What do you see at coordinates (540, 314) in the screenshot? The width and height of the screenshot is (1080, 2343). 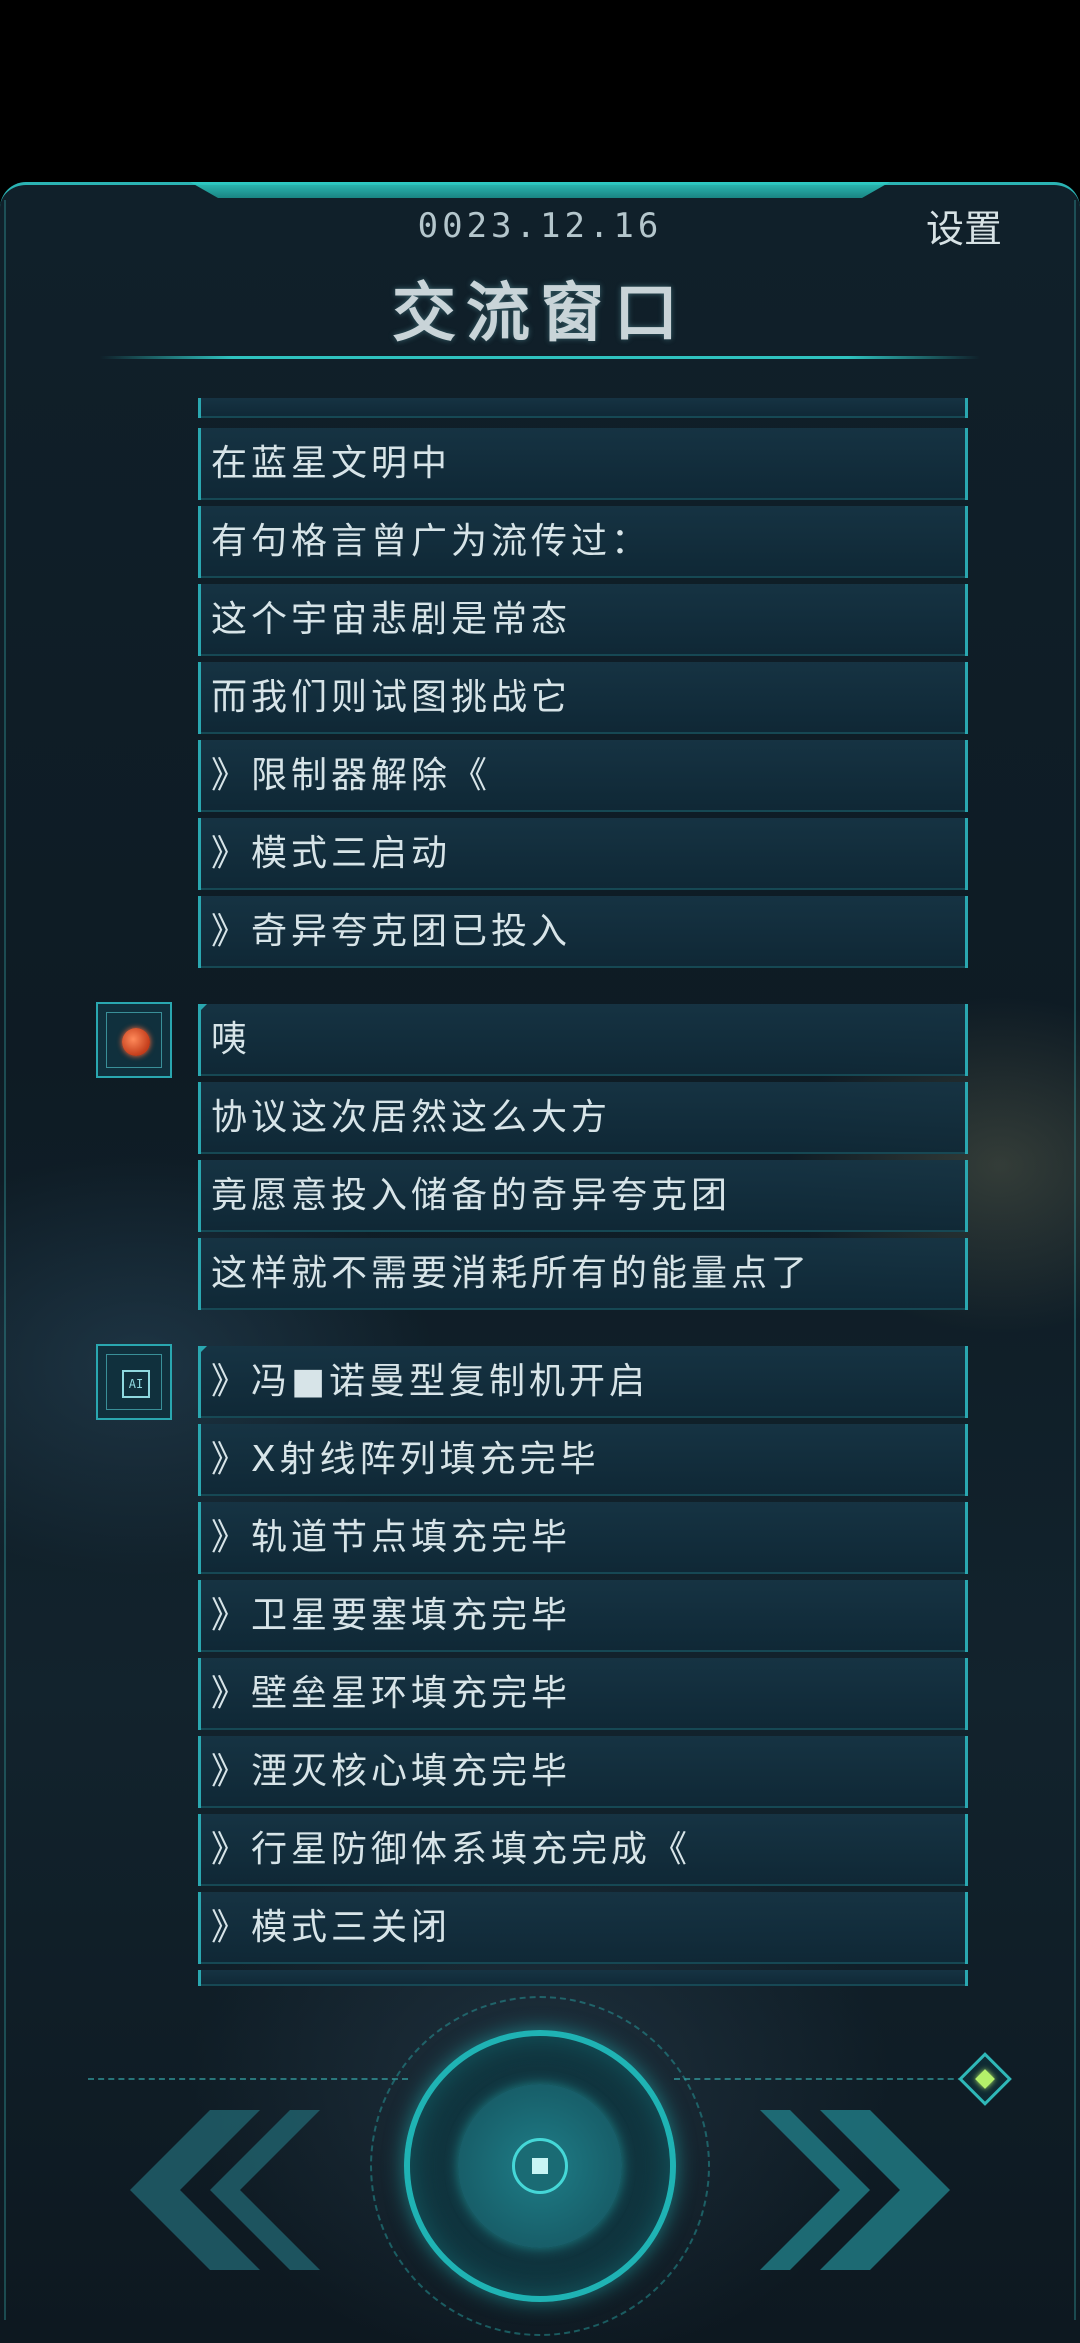 I see `page-title: 交流窗口` at bounding box center [540, 314].